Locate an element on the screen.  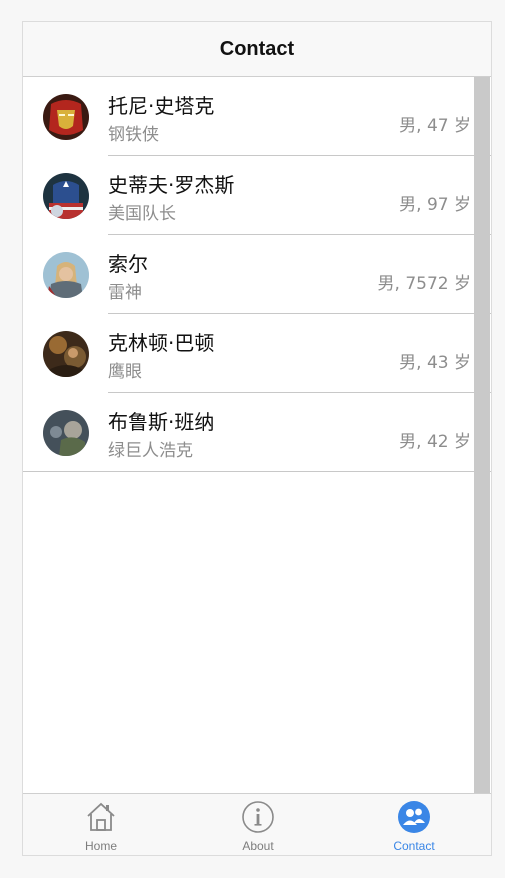
contact-alias: 雷神 is located at coordinates (125, 293).